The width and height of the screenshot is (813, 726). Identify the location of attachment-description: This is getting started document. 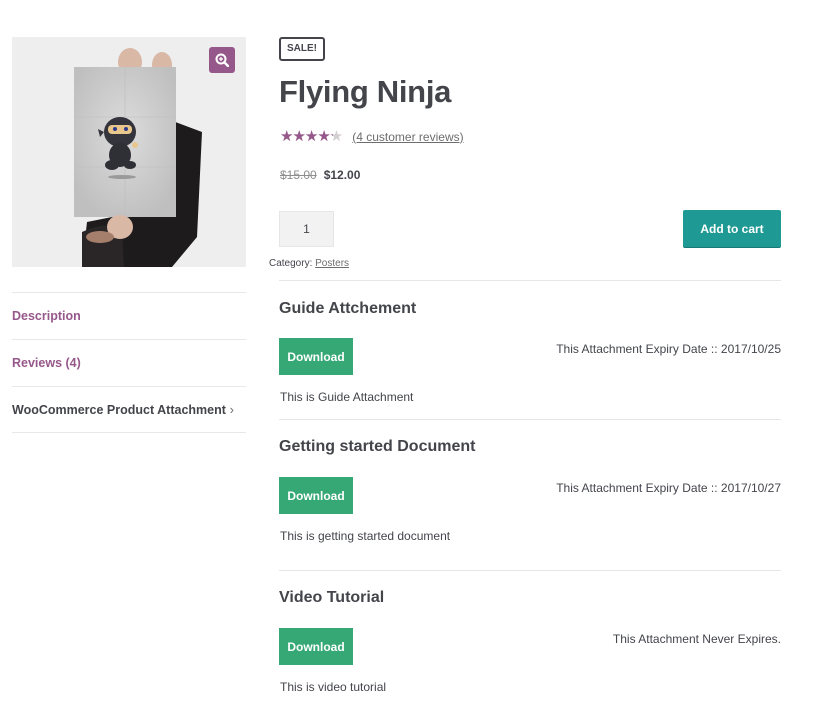
(365, 536).